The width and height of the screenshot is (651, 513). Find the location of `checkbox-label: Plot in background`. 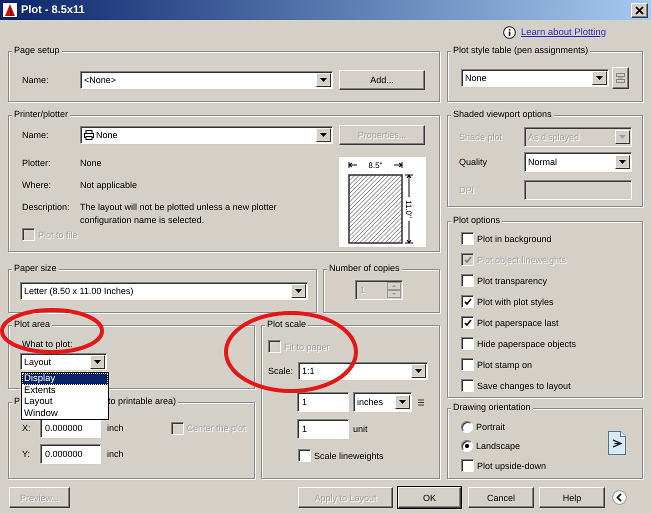

checkbox-label: Plot in background is located at coordinates (514, 239).